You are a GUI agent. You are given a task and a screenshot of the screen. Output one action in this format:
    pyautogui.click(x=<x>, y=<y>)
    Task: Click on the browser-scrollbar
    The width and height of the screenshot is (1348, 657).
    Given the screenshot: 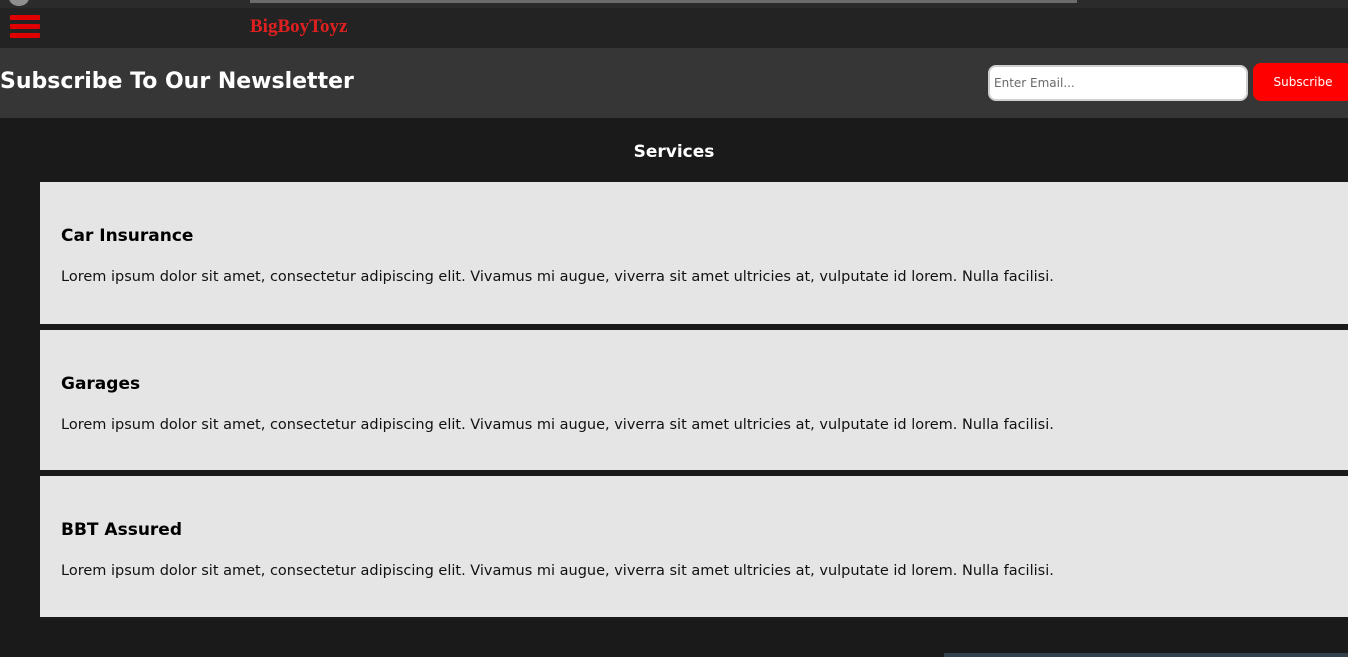 What is the action you would take?
    pyautogui.click(x=663, y=1)
    